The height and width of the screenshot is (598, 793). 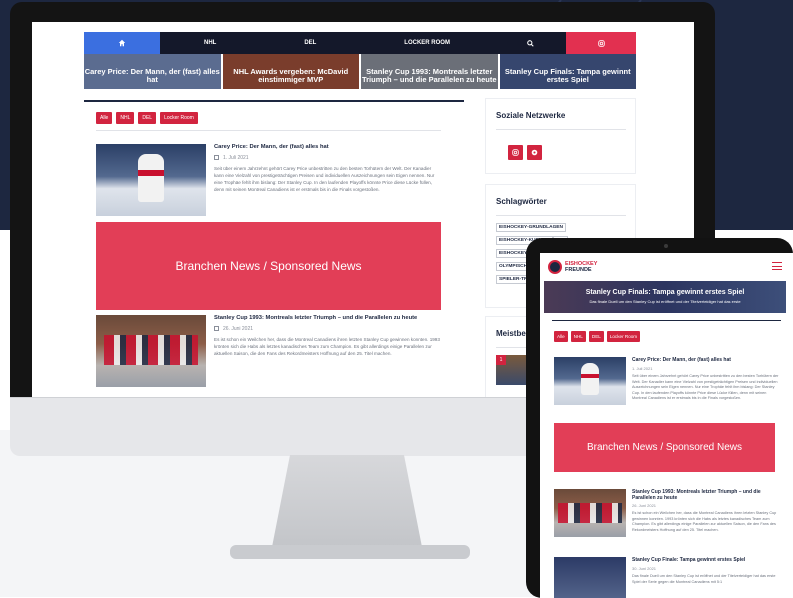 I want to click on tablet-divider, so click(x=666, y=320).